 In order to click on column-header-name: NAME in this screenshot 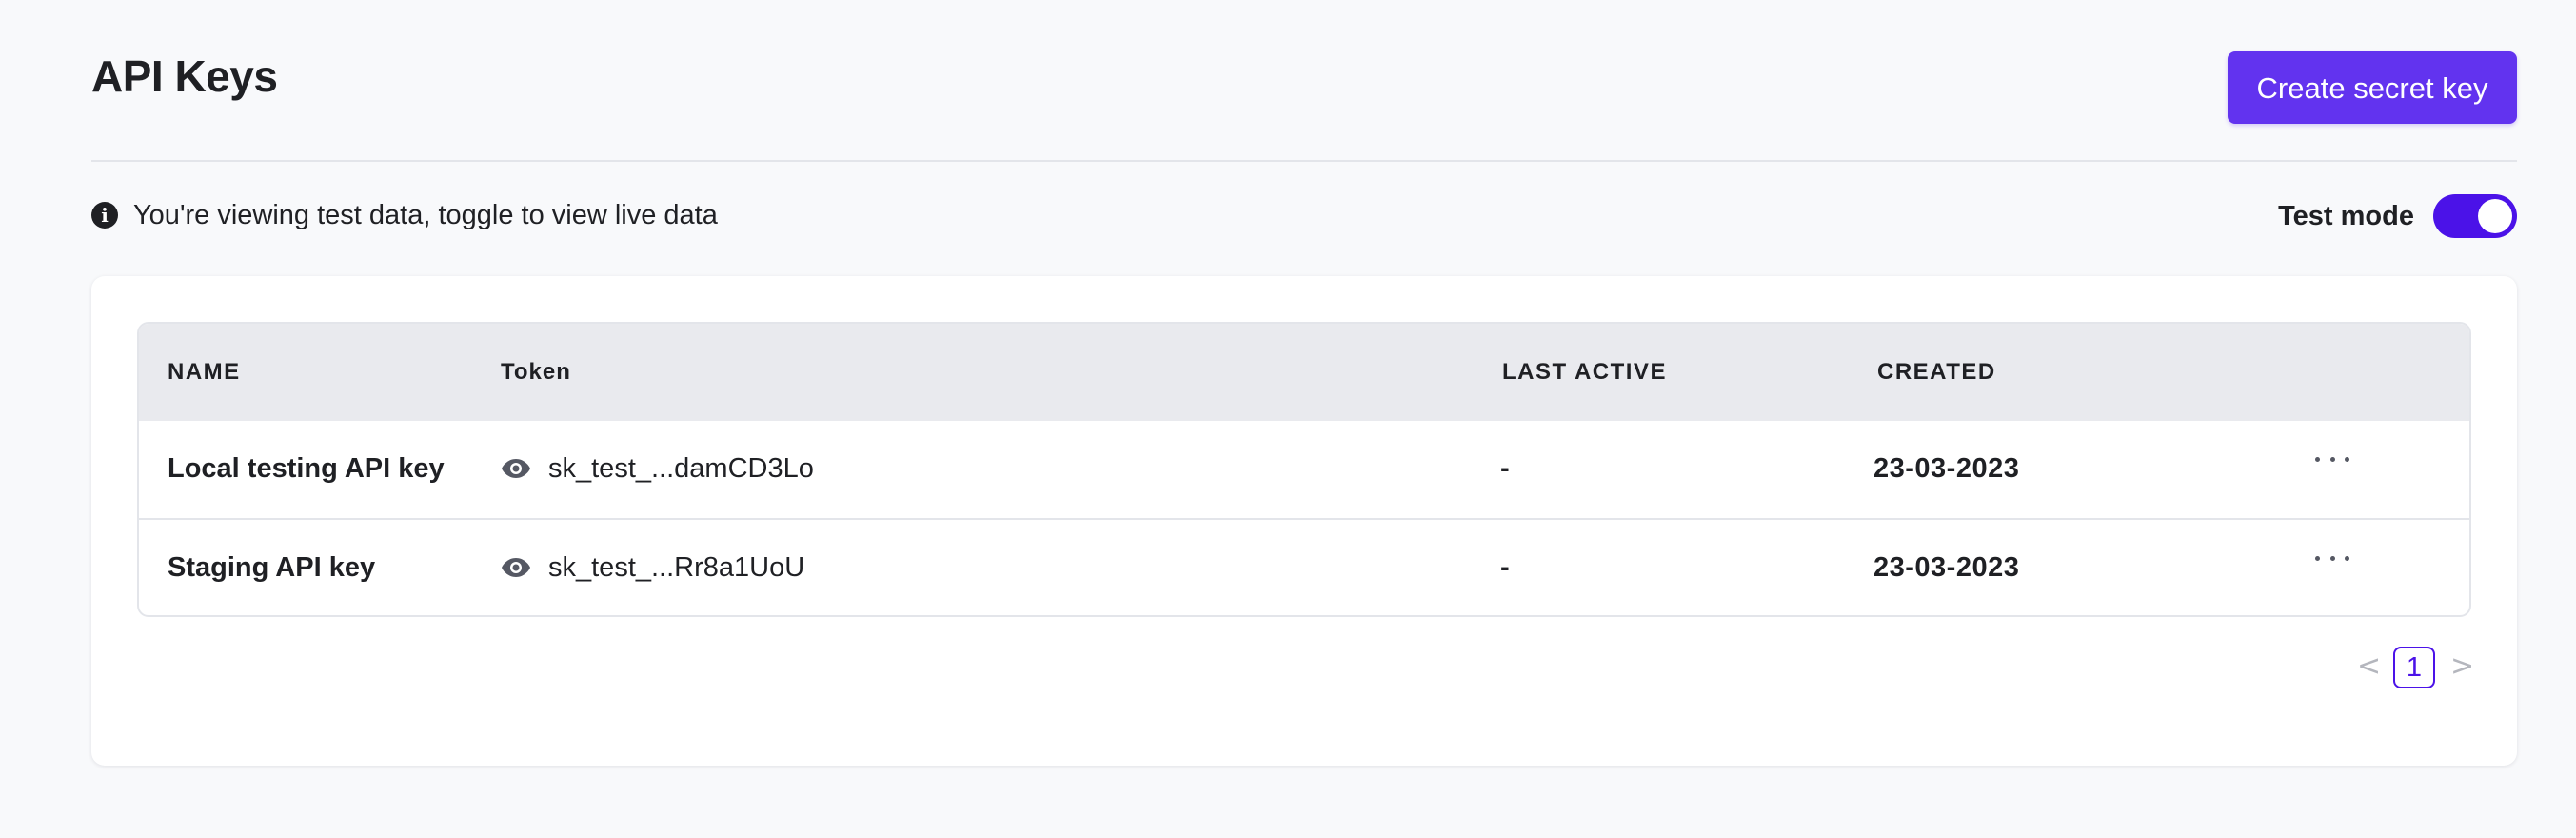, I will do `click(204, 372)`.